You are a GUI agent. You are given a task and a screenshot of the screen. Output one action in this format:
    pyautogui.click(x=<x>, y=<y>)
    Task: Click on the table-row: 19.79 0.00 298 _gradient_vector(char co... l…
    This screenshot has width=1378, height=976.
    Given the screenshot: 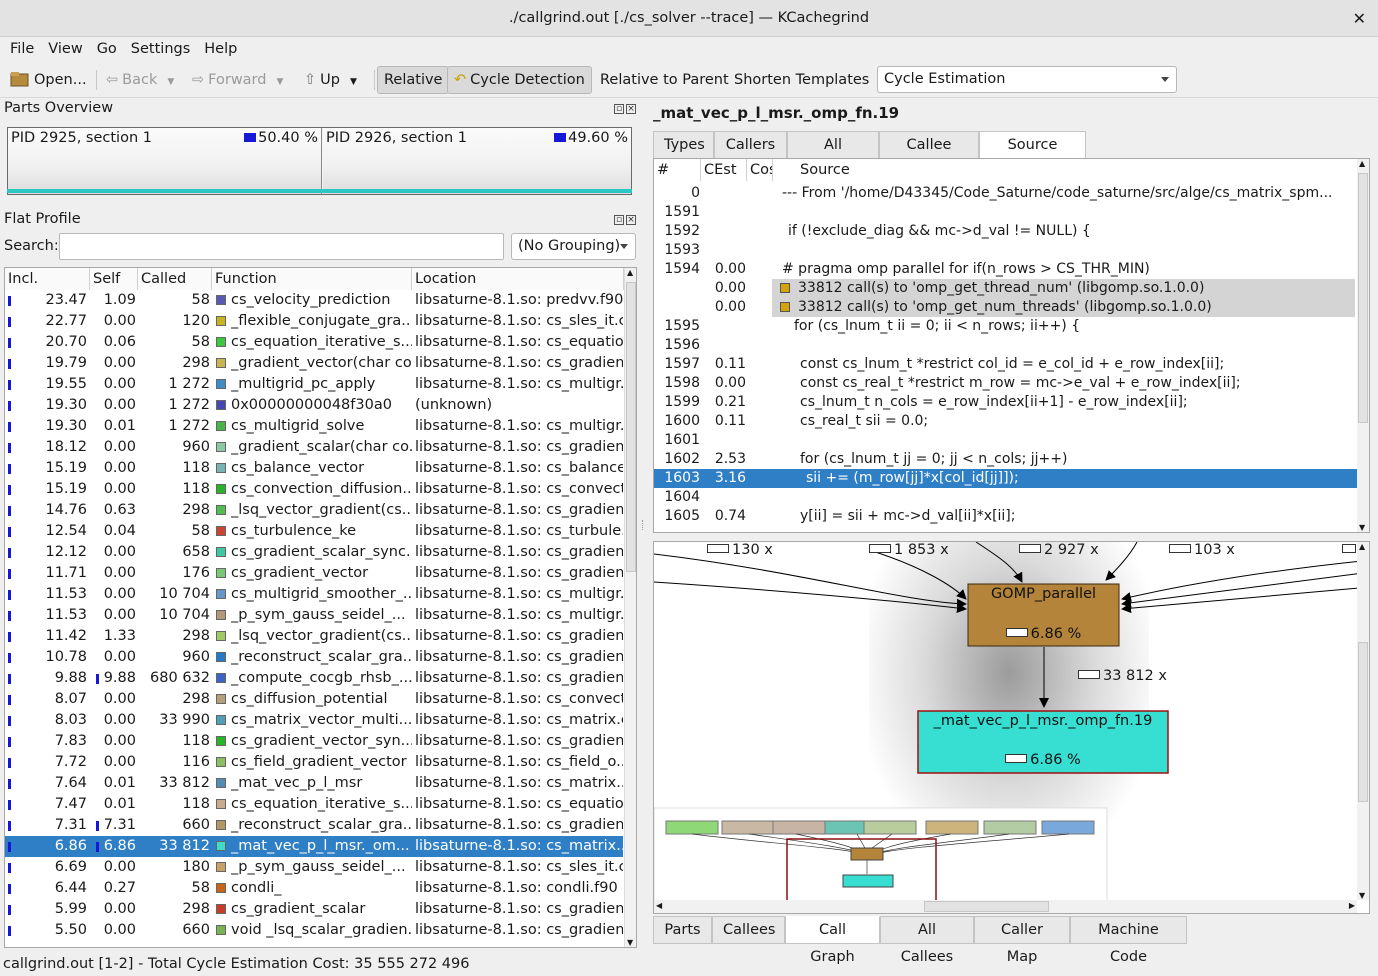 What is the action you would take?
    pyautogui.click(x=314, y=363)
    